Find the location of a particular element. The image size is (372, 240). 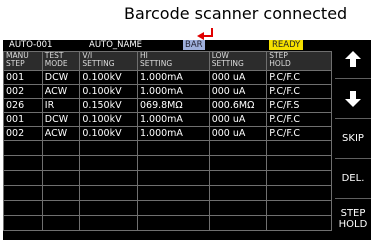

col-header-step-hold: STEP HOLD is located at coordinates (299, 61).